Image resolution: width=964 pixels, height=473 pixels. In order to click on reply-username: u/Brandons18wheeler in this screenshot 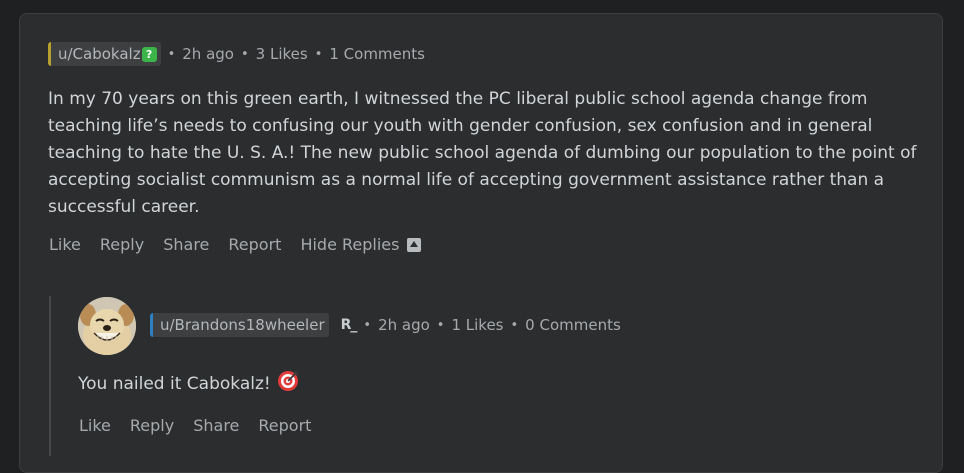, I will do `click(242, 325)`.